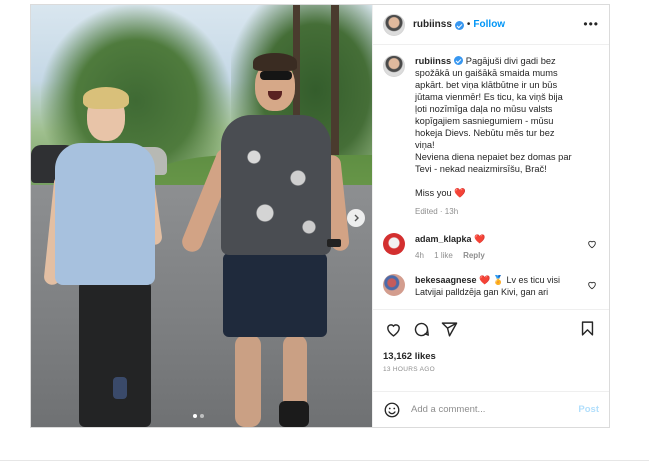 The width and height of the screenshot is (649, 471). I want to click on person-right-leg, so click(248, 381).